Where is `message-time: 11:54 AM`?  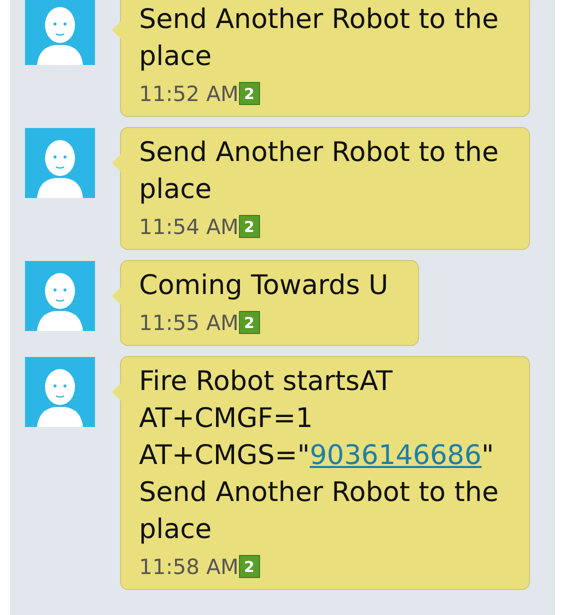 message-time: 11:54 AM is located at coordinates (189, 226).